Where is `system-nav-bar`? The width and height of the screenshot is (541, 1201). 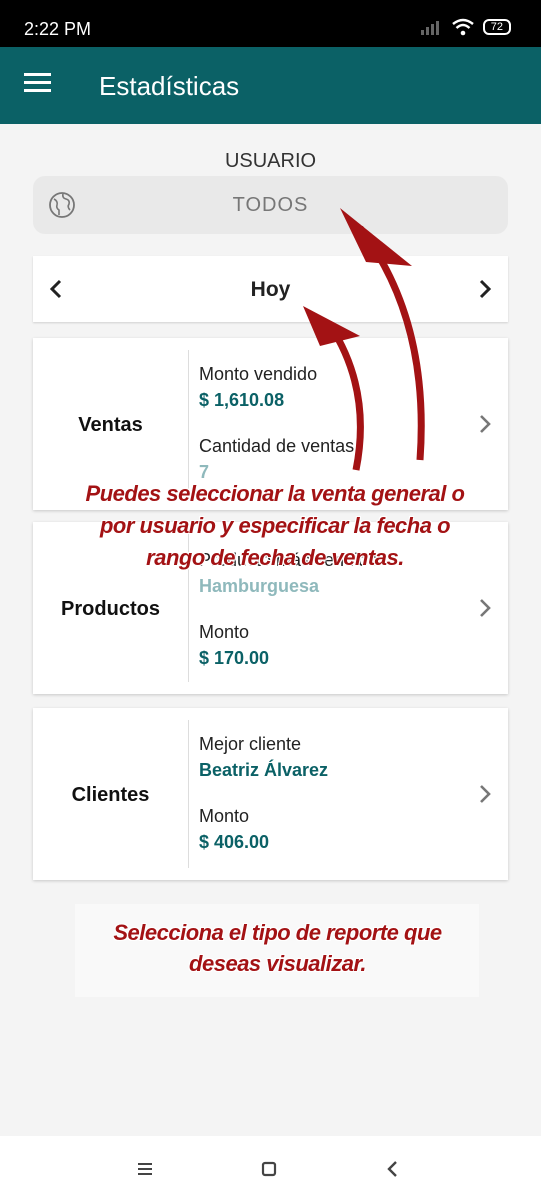
system-nav-bar is located at coordinates (270, 1168).